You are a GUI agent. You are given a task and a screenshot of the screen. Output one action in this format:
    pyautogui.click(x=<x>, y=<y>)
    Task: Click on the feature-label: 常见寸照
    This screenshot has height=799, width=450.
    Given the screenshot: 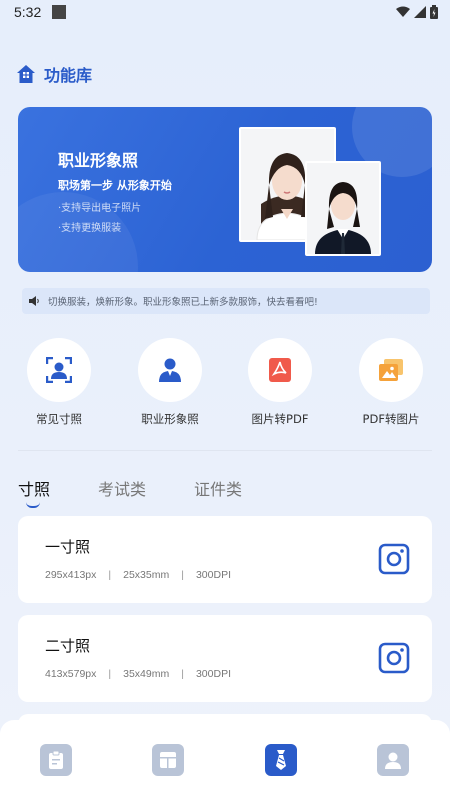 What is the action you would take?
    pyautogui.click(x=59, y=419)
    